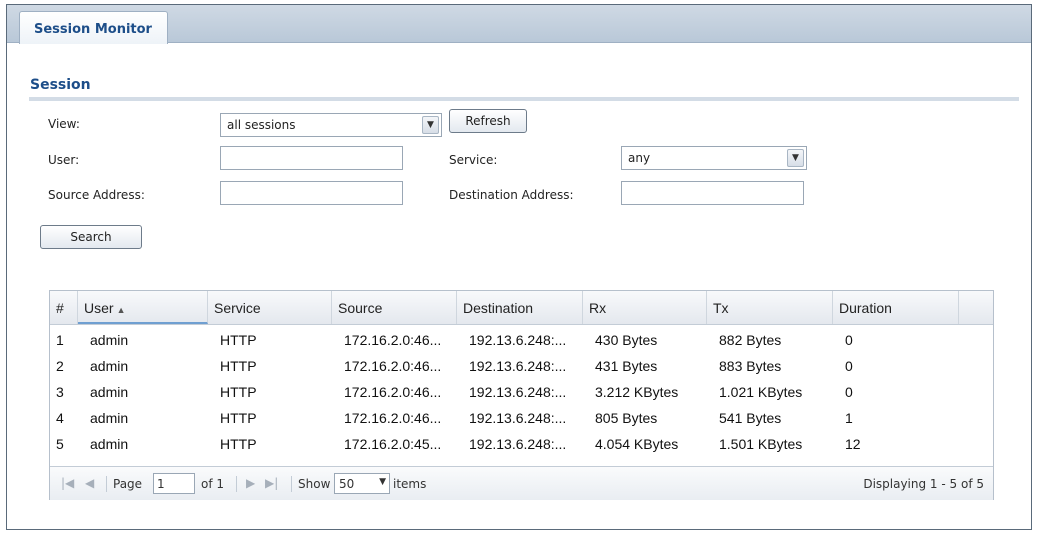  What do you see at coordinates (96, 195) in the screenshot?
I see `source-address-label: Source Address:` at bounding box center [96, 195].